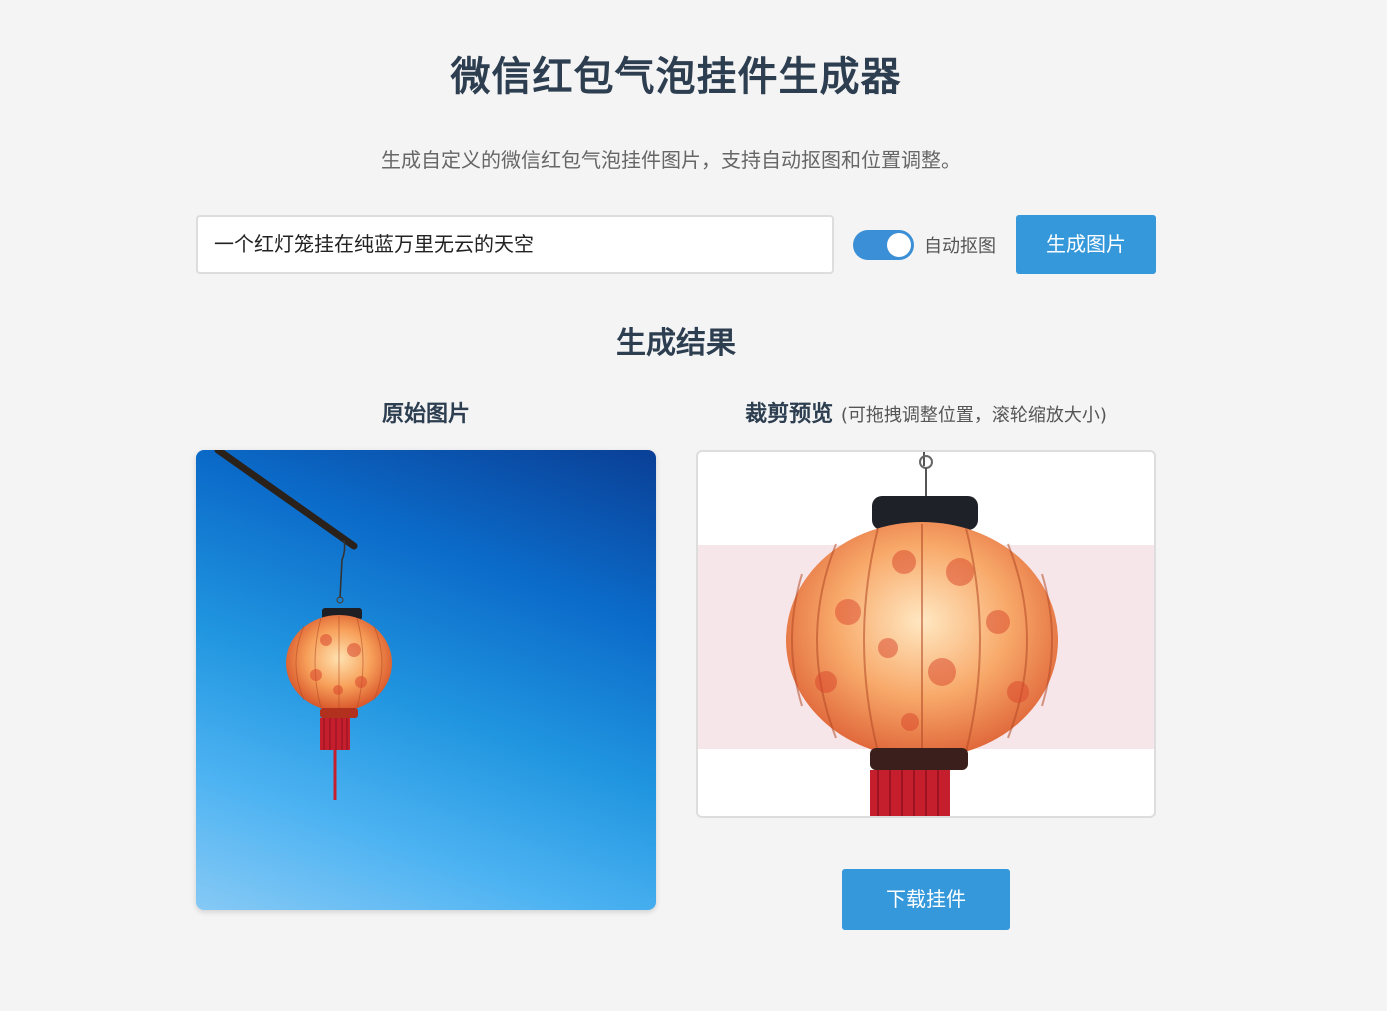 Image resolution: width=1387 pixels, height=1011 pixels. What do you see at coordinates (883, 245) in the screenshot?
I see `auto-cutout-toggle` at bounding box center [883, 245].